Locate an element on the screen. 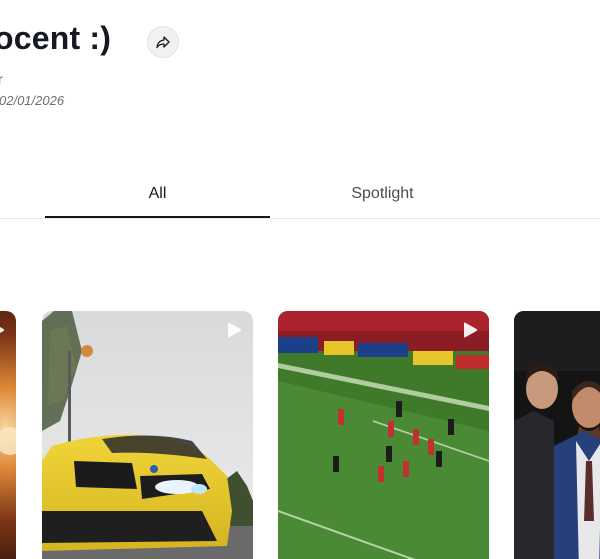  profile-subtitle: r is located at coordinates (1, 79).